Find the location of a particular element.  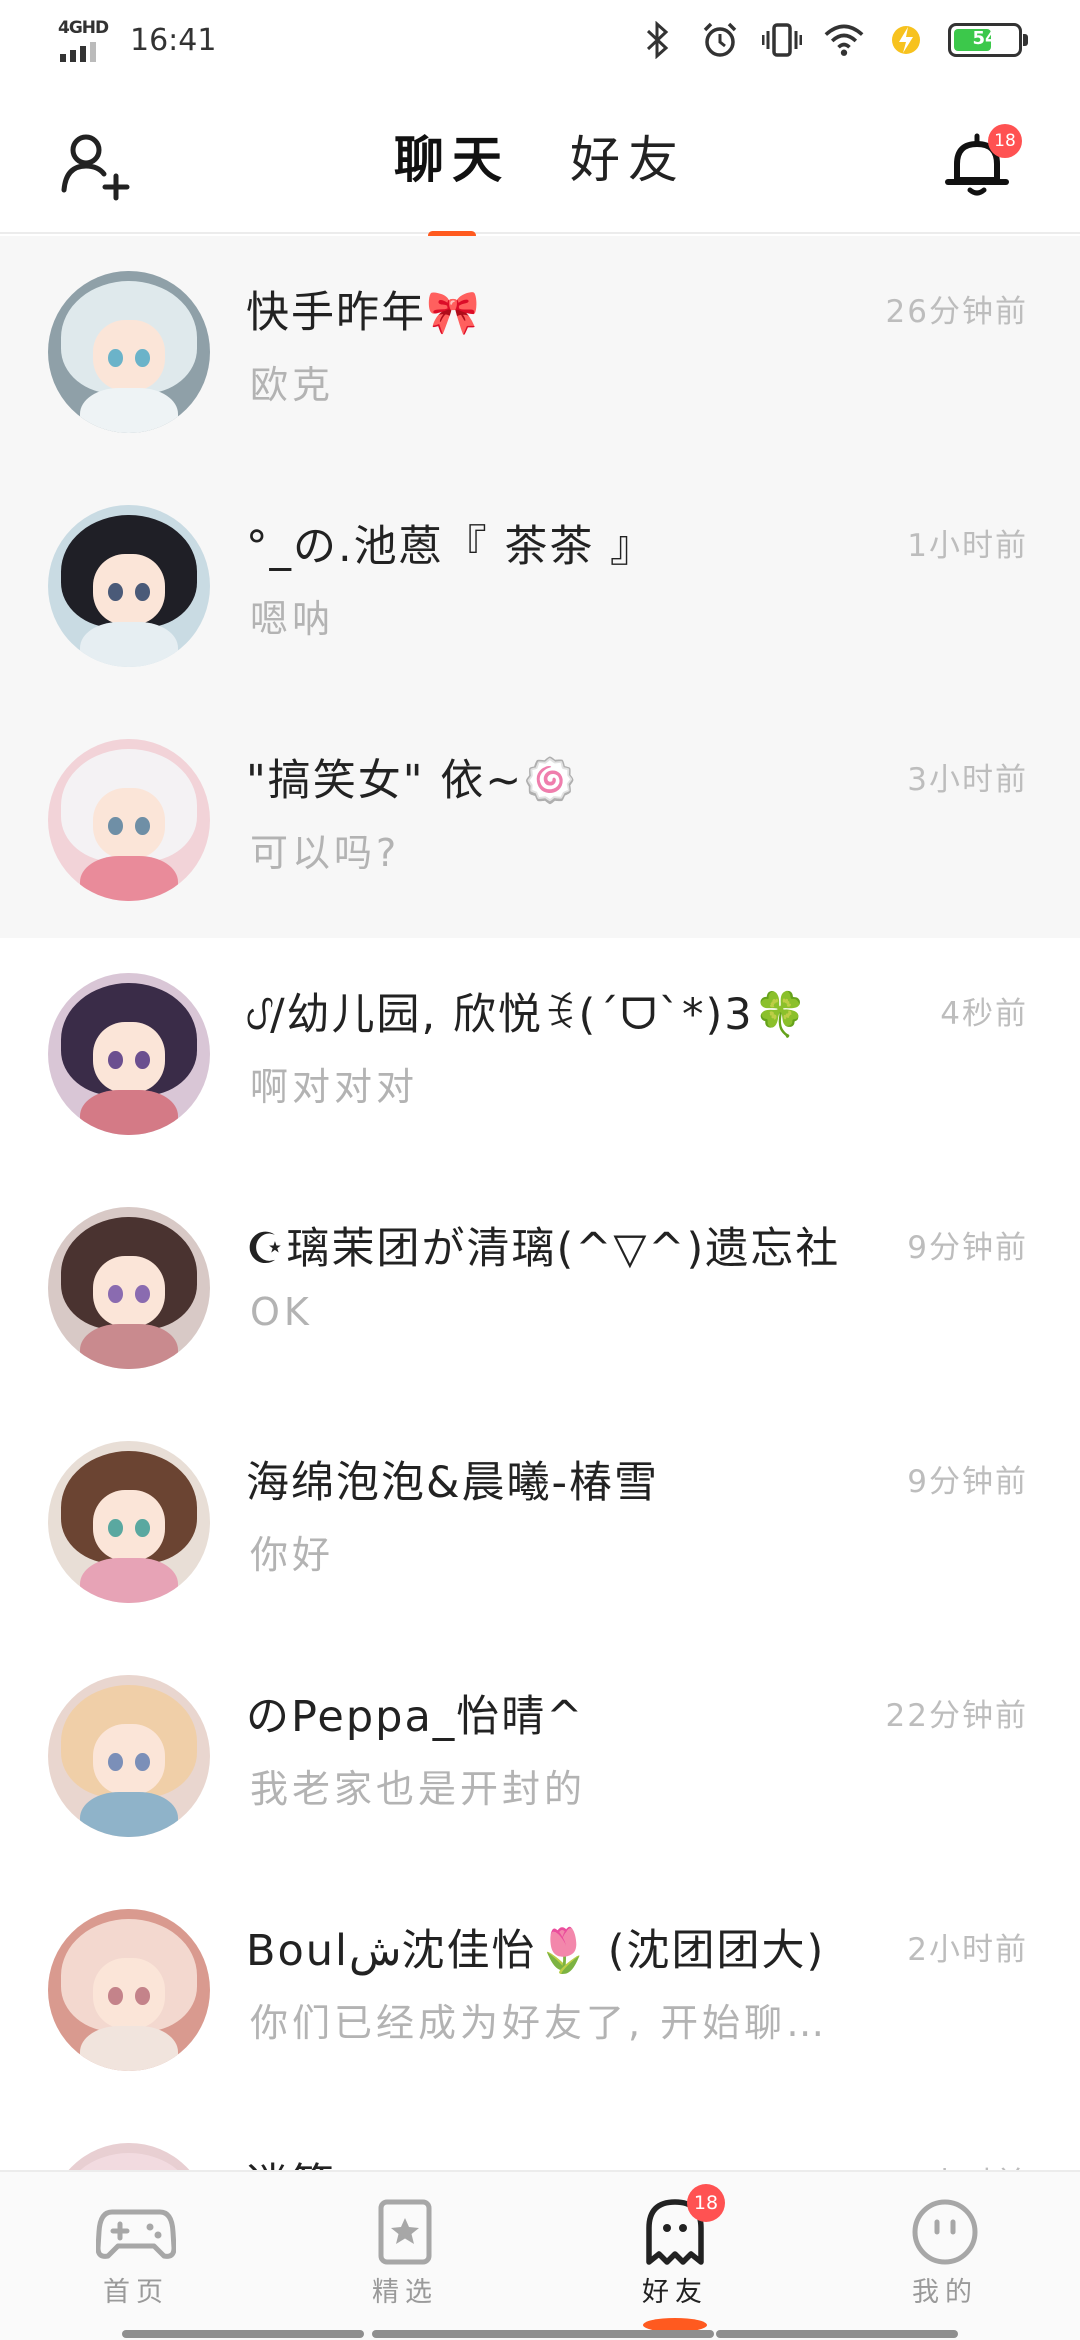

chat-list-item: 逍筱 2小时前 is located at coordinates (540, 2139).